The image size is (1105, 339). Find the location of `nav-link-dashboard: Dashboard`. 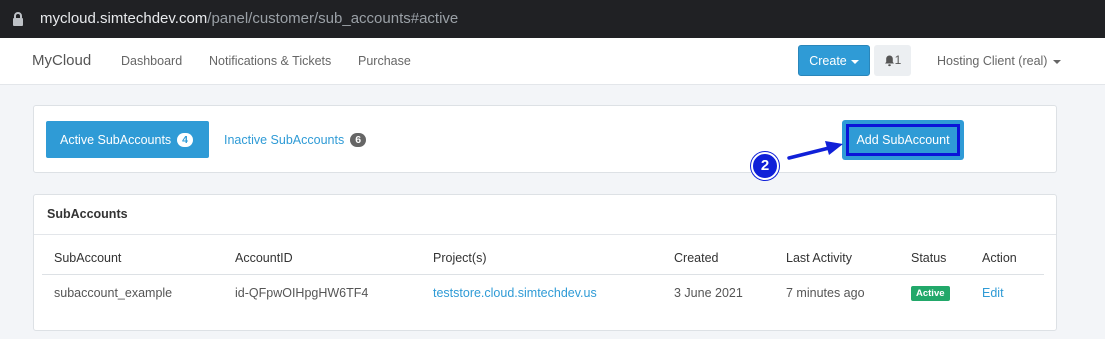

nav-link-dashboard: Dashboard is located at coordinates (151, 61).